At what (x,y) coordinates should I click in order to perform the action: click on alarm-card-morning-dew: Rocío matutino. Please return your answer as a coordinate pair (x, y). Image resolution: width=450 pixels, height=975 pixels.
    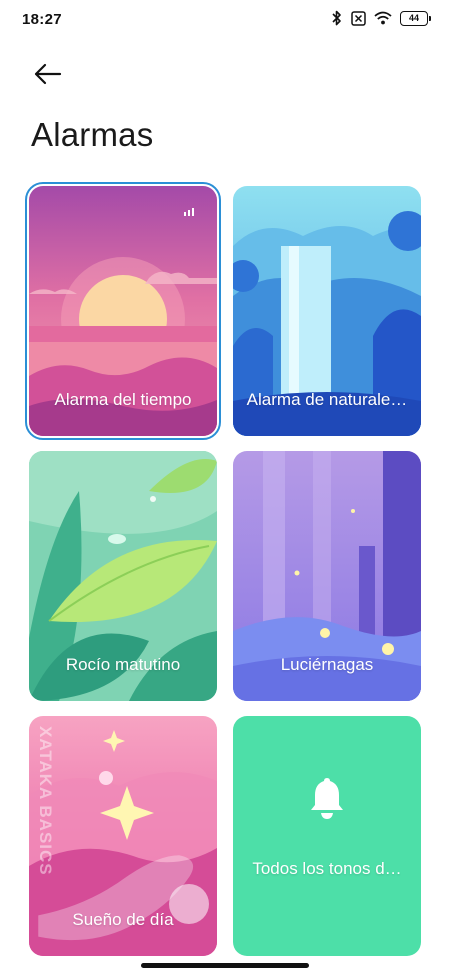
    Looking at the image, I should click on (123, 576).